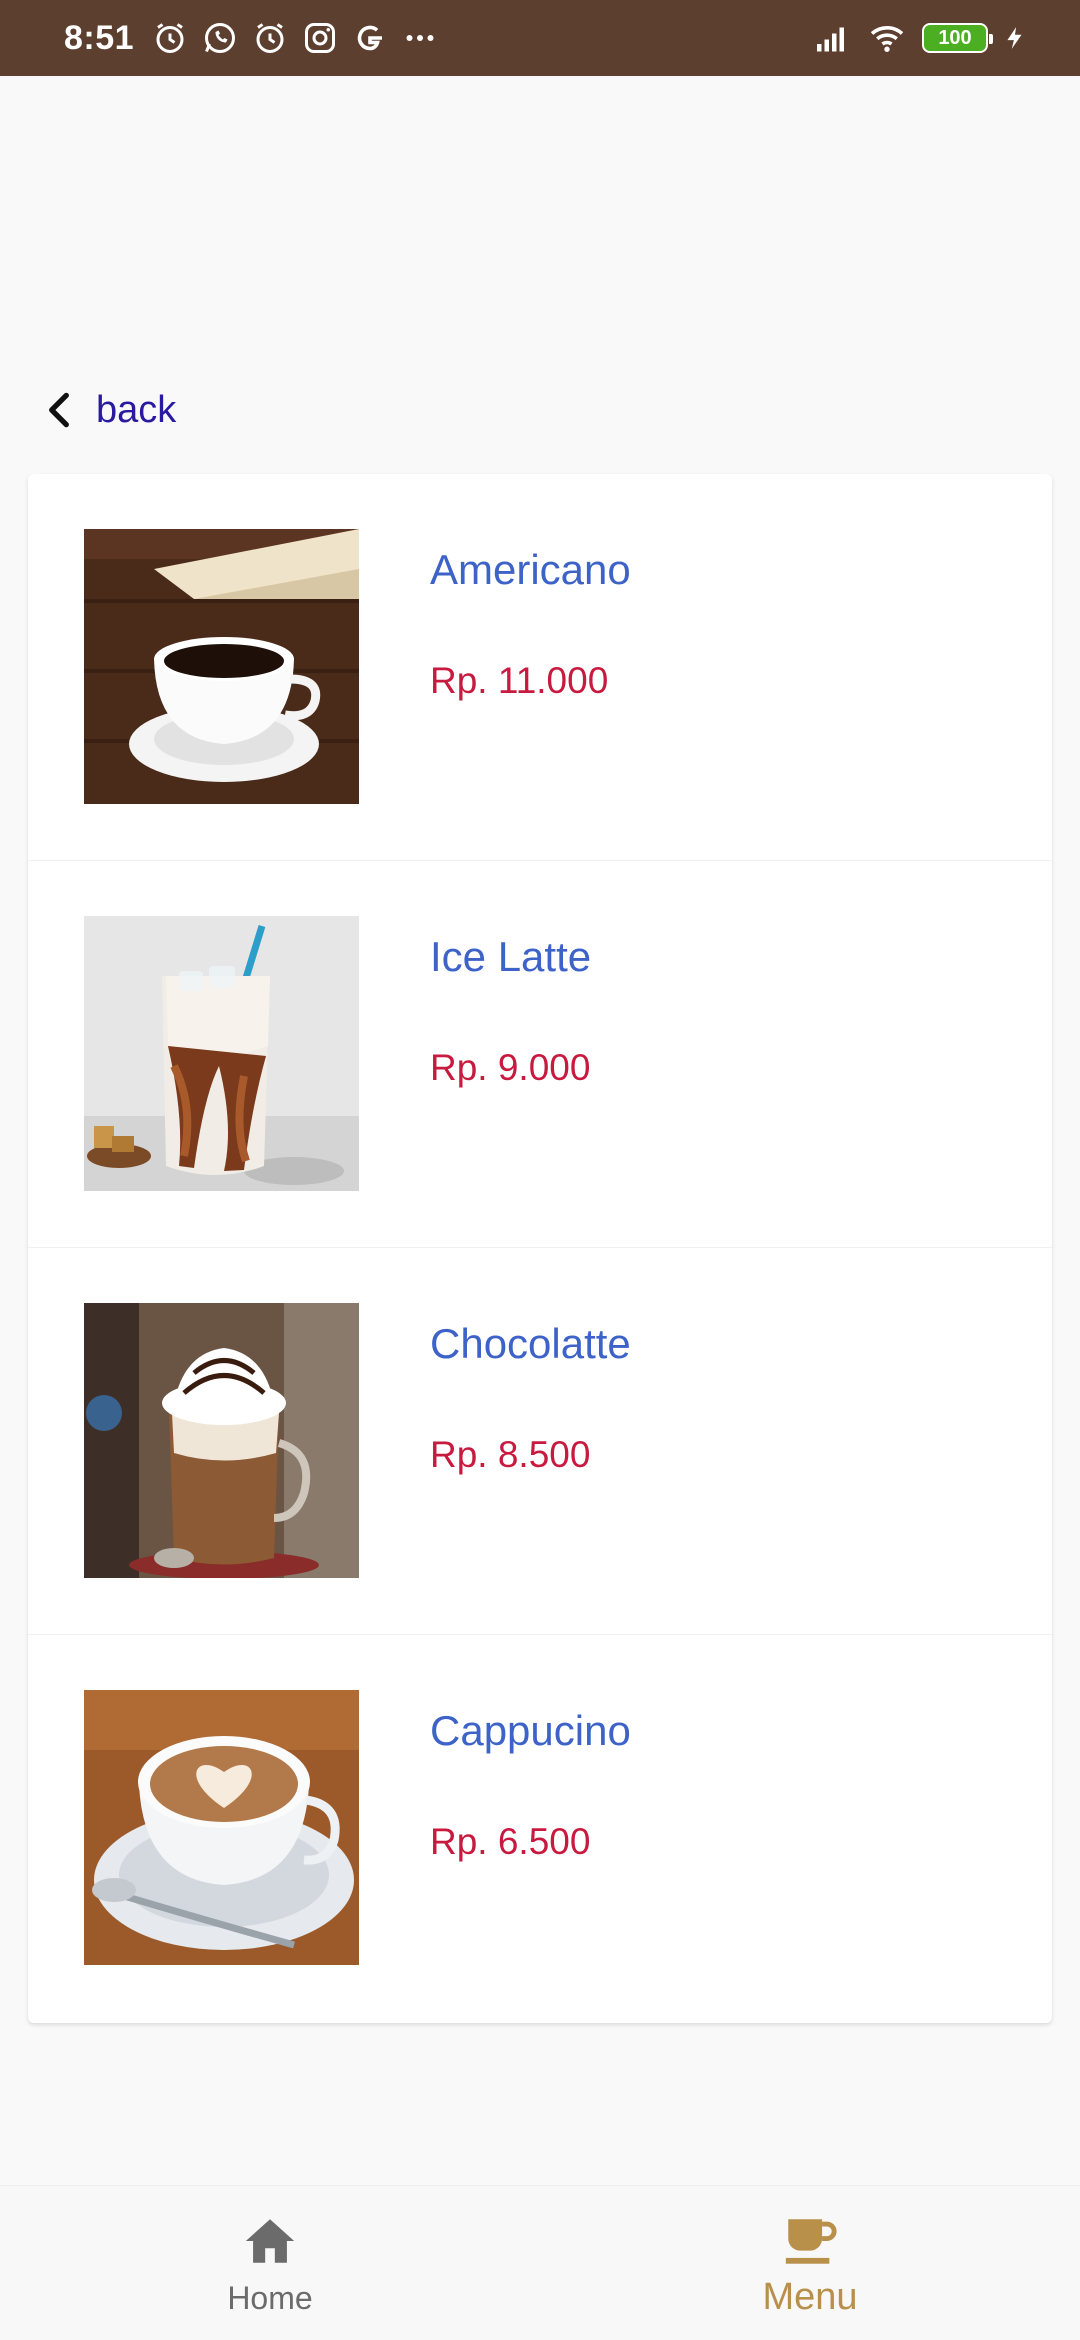 The height and width of the screenshot is (2340, 1080). I want to click on ice-latte-photo, so click(221, 1053).